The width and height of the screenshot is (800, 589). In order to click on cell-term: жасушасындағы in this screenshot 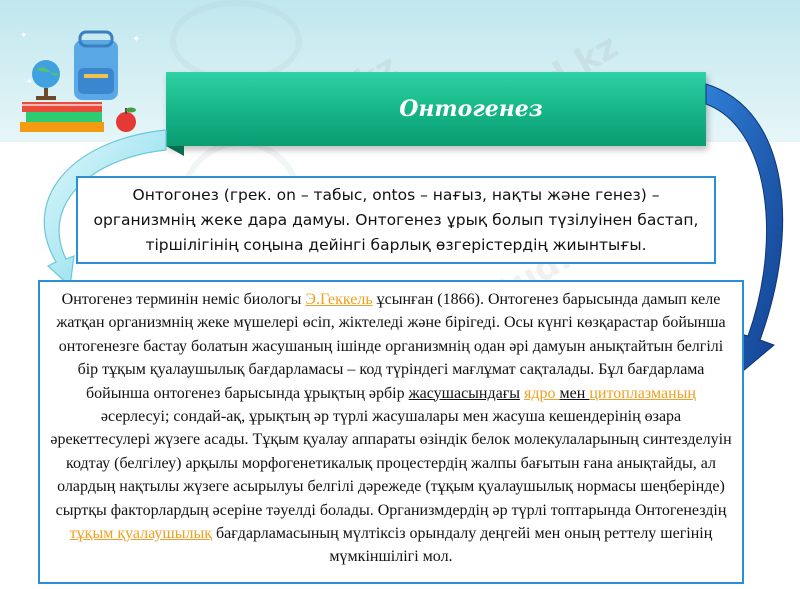, I will do `click(464, 393)`.